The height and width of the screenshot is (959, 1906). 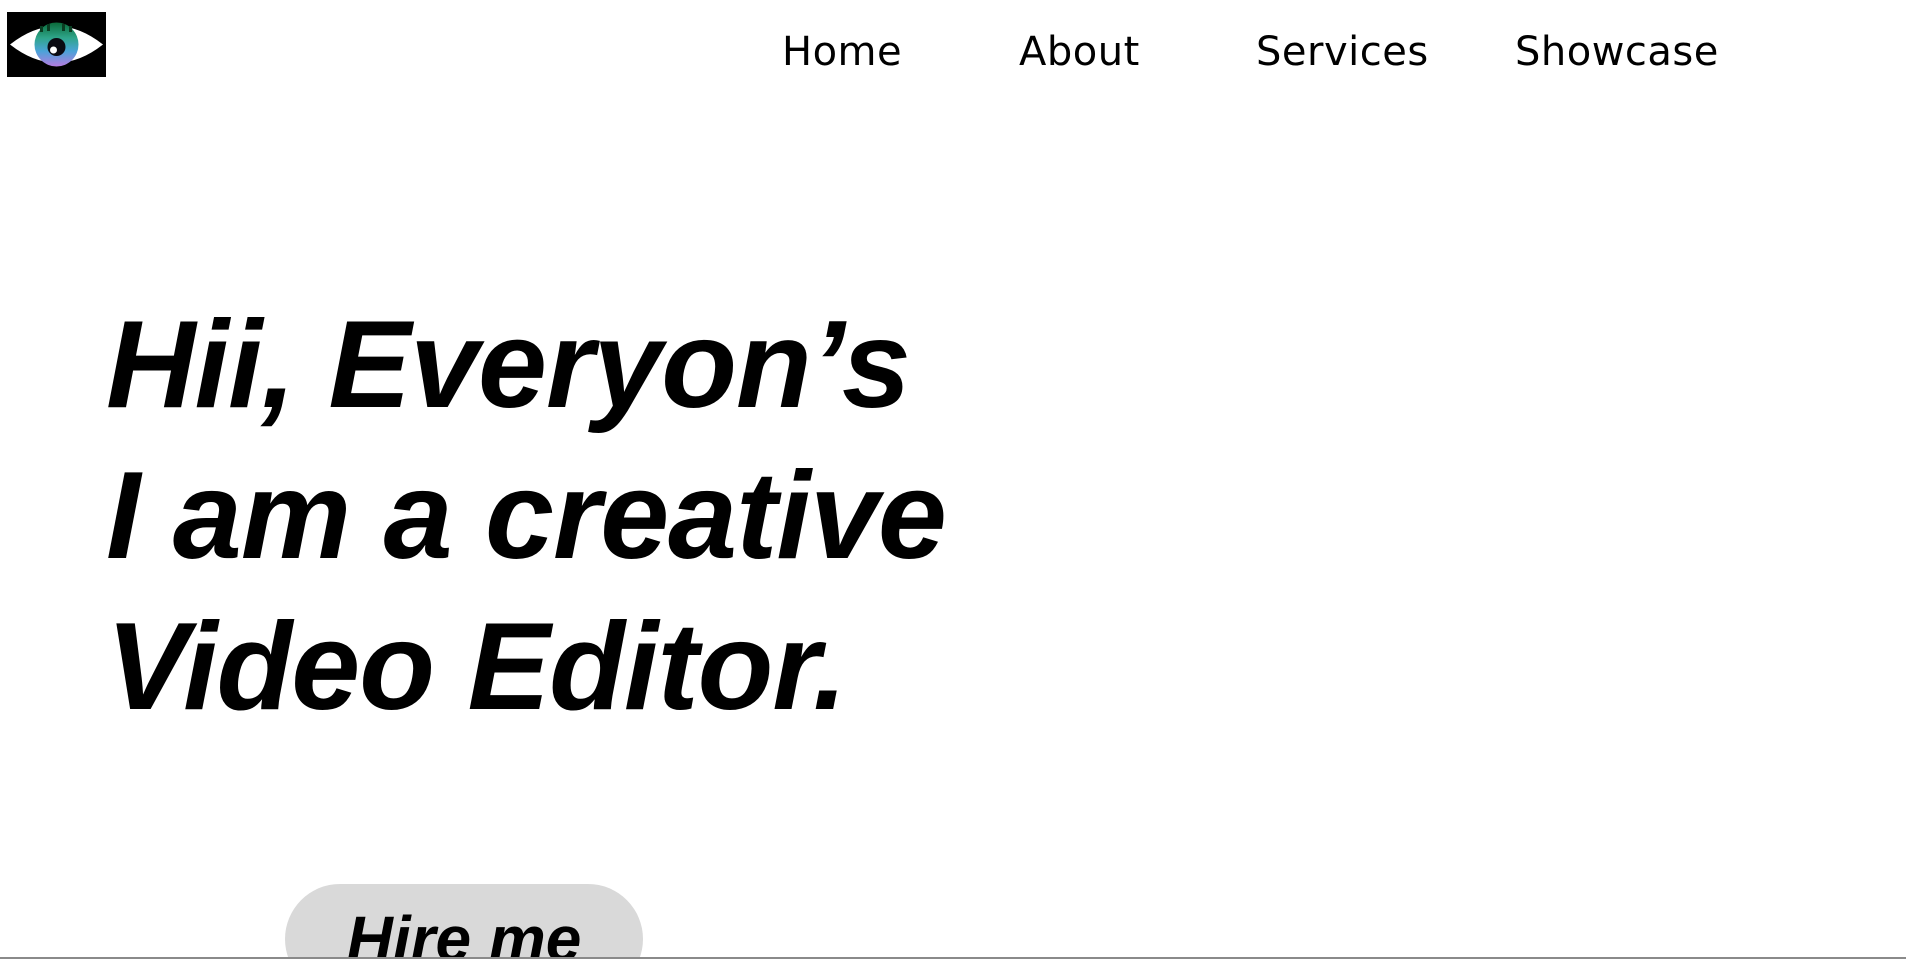 What do you see at coordinates (1079, 52) in the screenshot?
I see `nav-about-link: About` at bounding box center [1079, 52].